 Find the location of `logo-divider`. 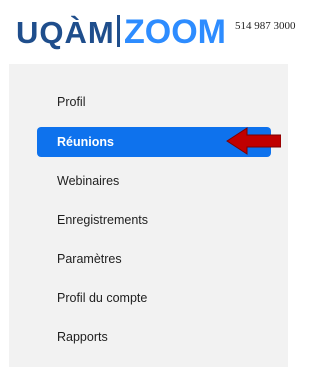

logo-divider is located at coordinates (118, 31).